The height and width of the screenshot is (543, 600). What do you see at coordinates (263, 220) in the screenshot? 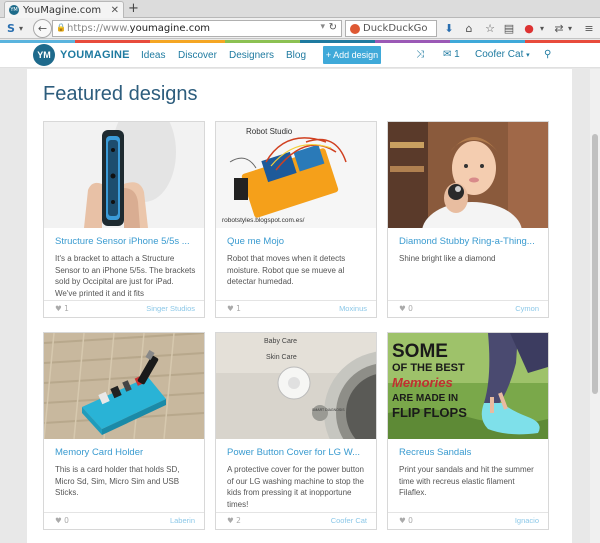
I see `robot-url-label: robotstyles.blogspot.com.es/` at bounding box center [263, 220].